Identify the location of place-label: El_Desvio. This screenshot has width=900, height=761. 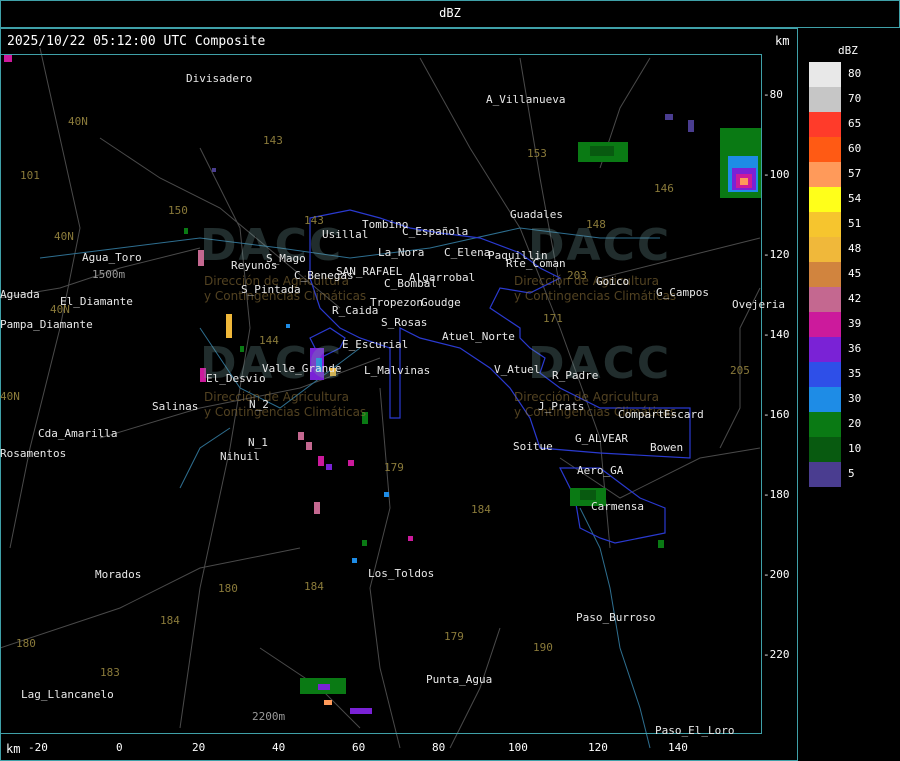
(236, 378).